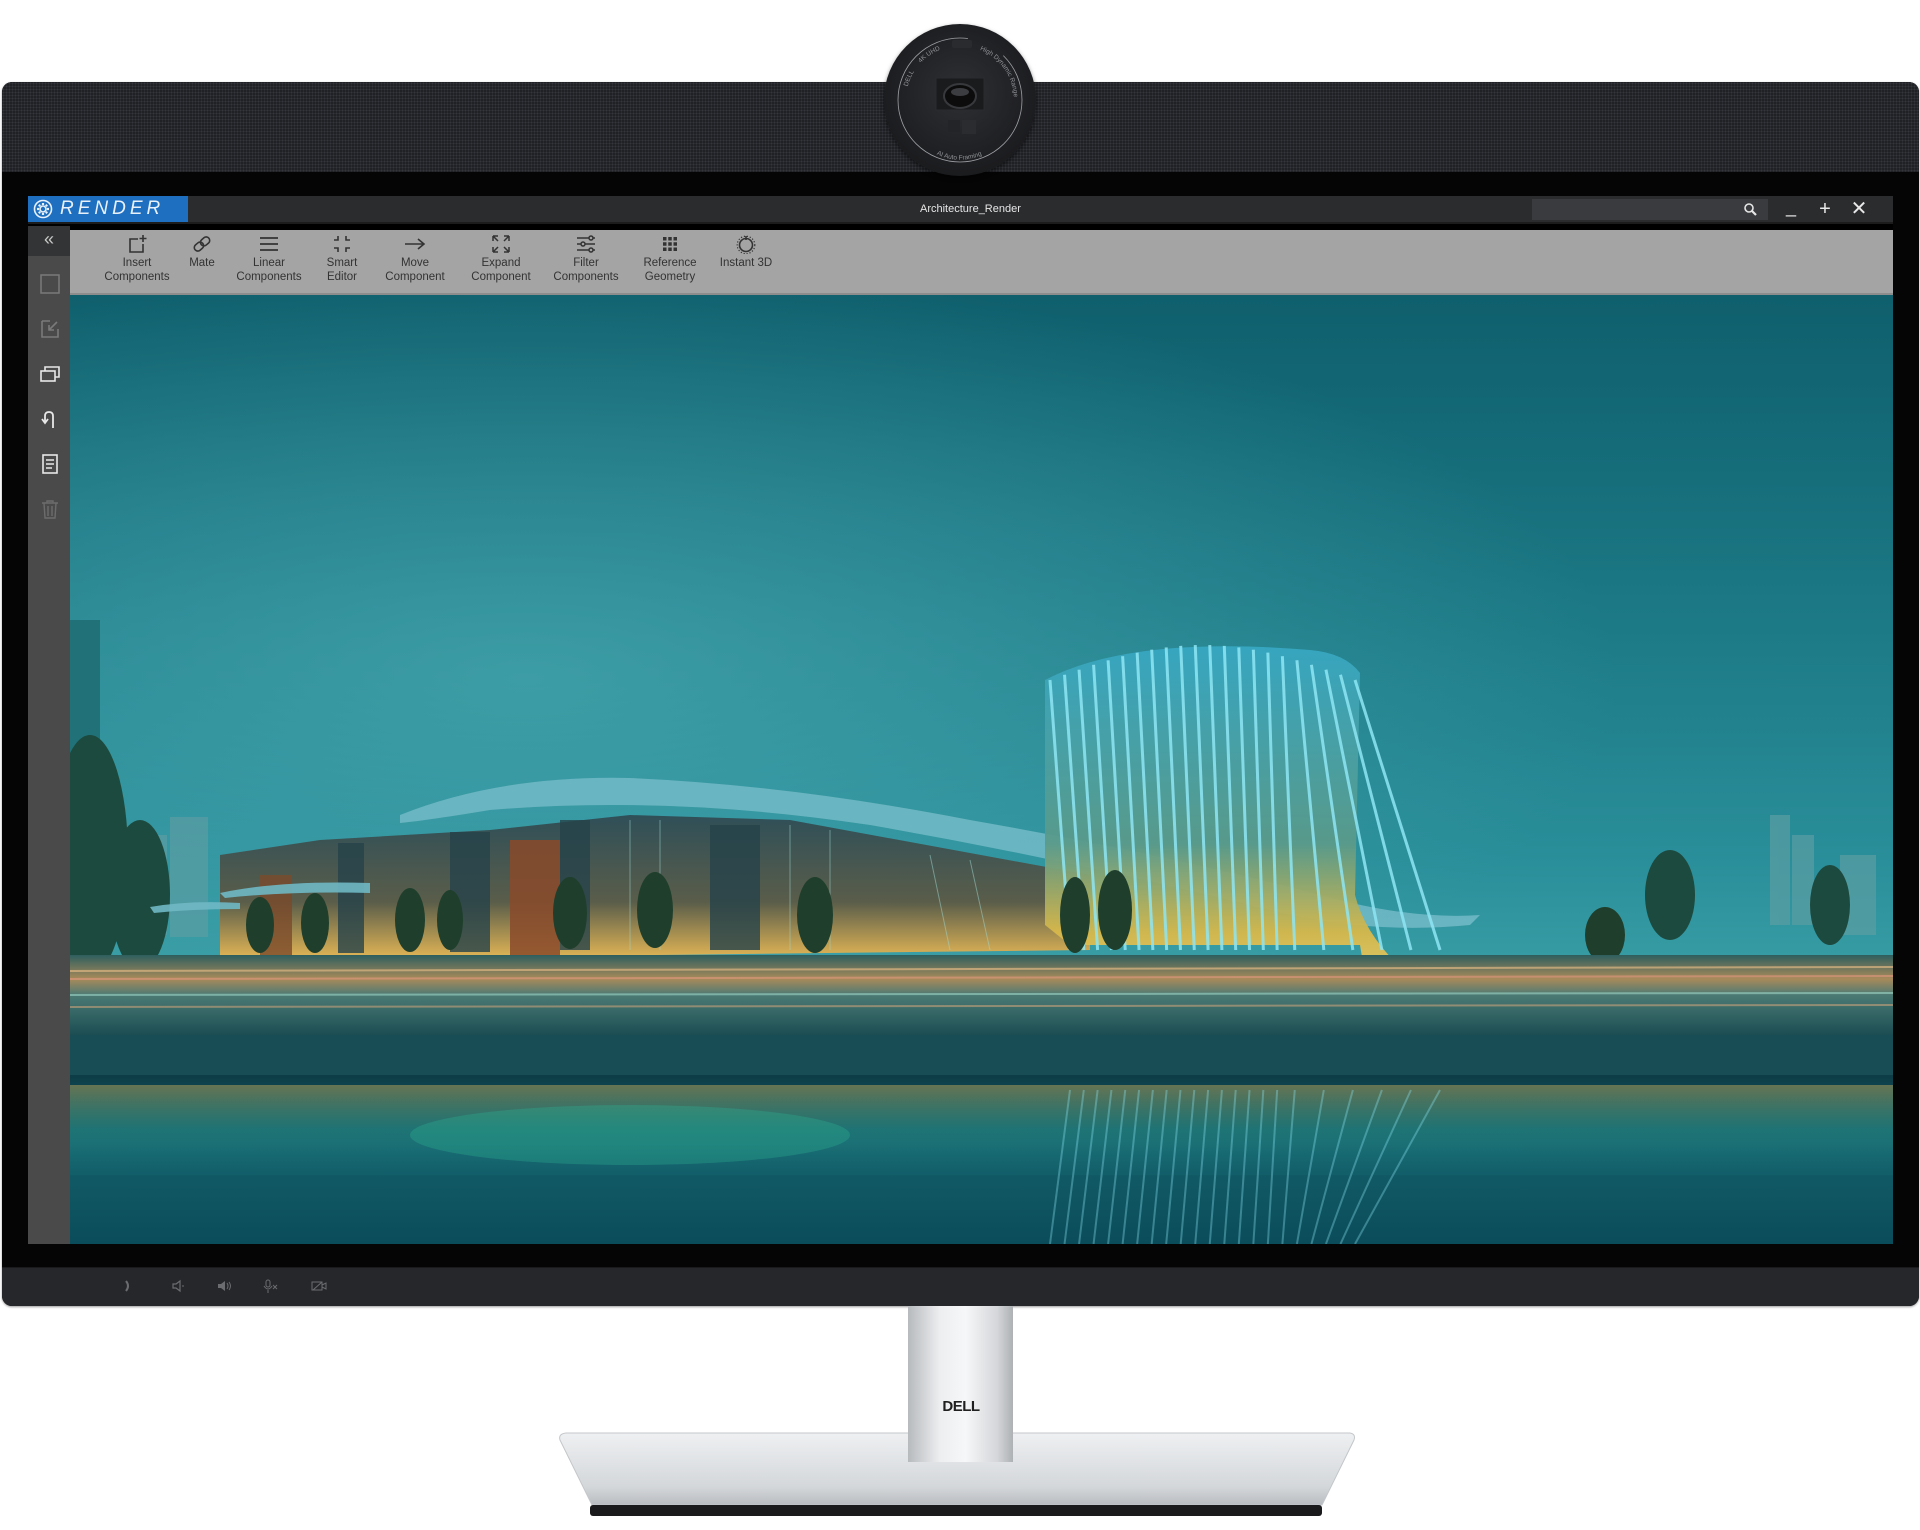 This screenshot has height=1530, width=1920. What do you see at coordinates (586, 277) in the screenshot?
I see `filter-components-label-line2: Components` at bounding box center [586, 277].